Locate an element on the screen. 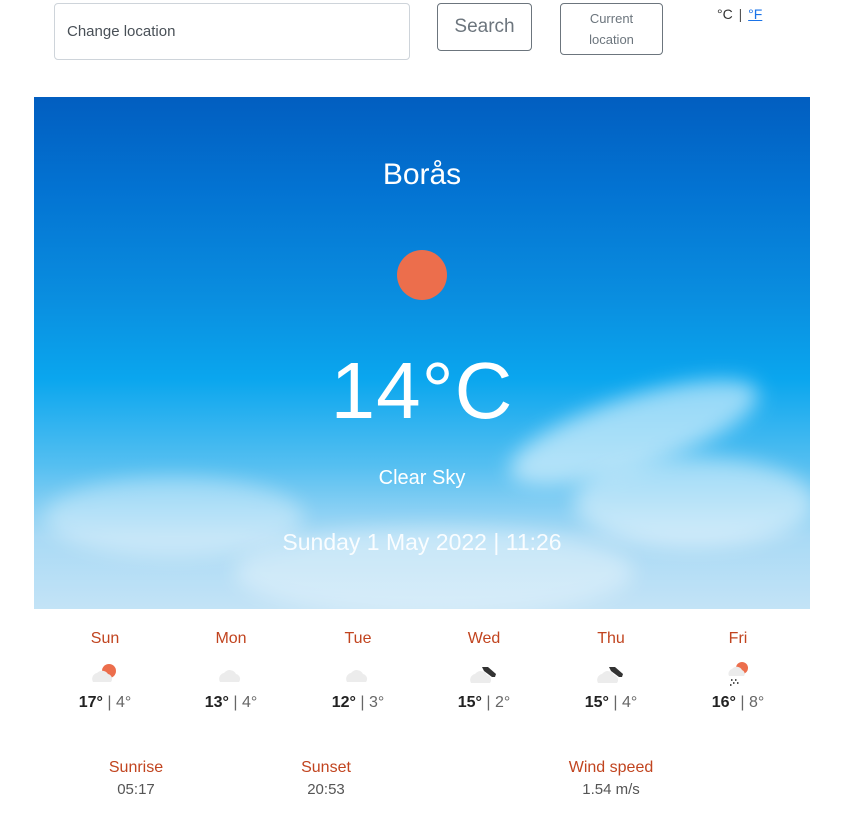  wind-detail: Wind speed 1.54 m/s is located at coordinates (611, 778).